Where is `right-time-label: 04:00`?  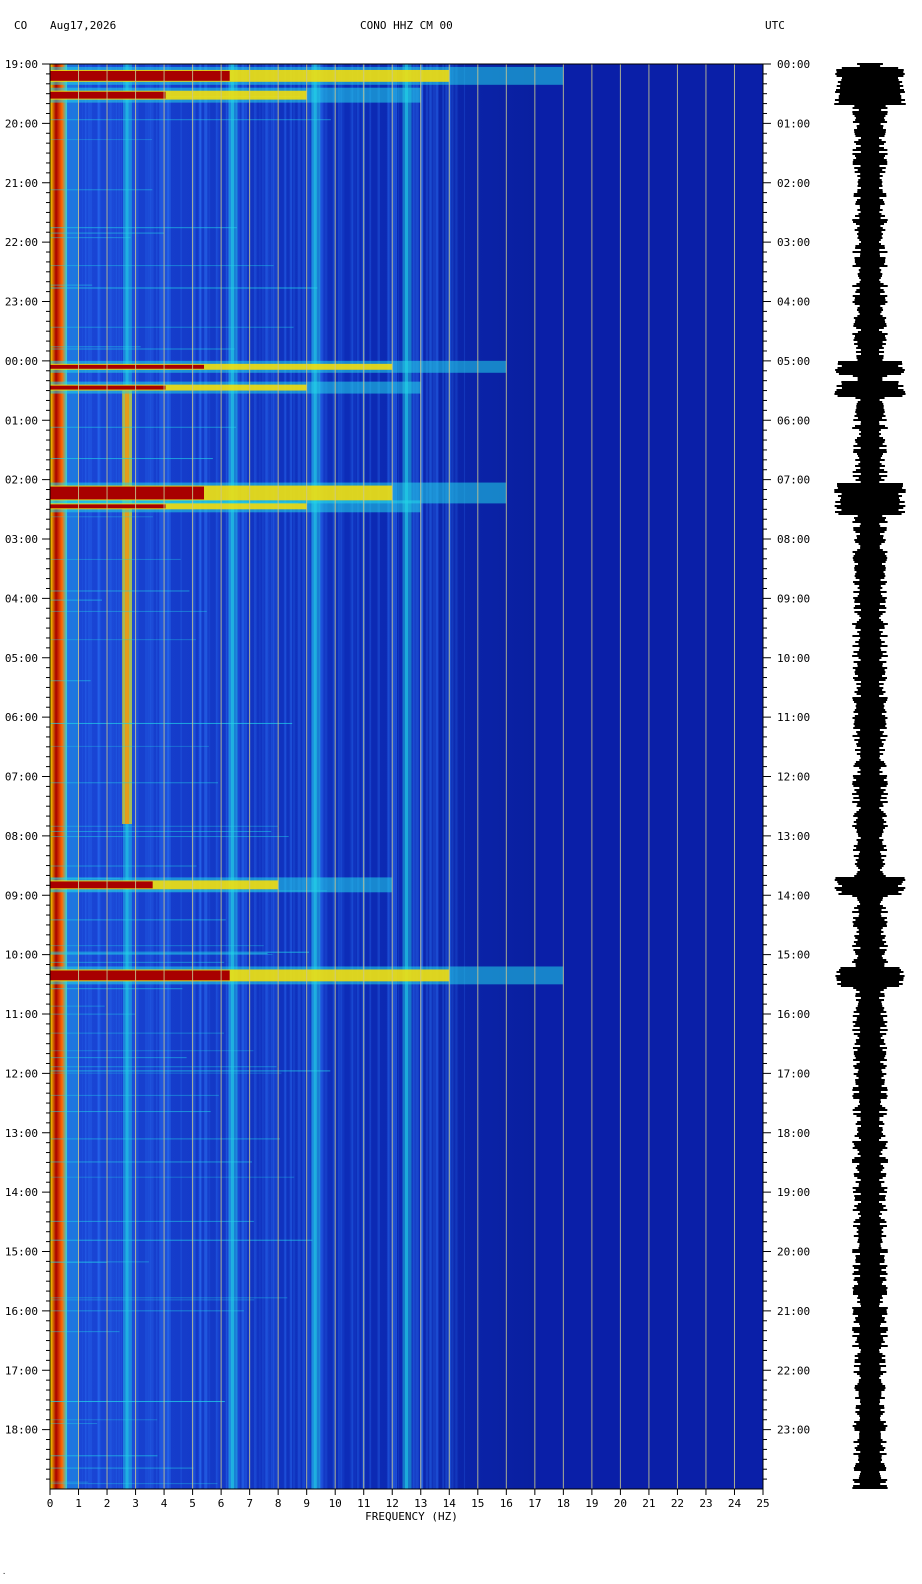 right-time-label: 04:00 is located at coordinates (793, 302).